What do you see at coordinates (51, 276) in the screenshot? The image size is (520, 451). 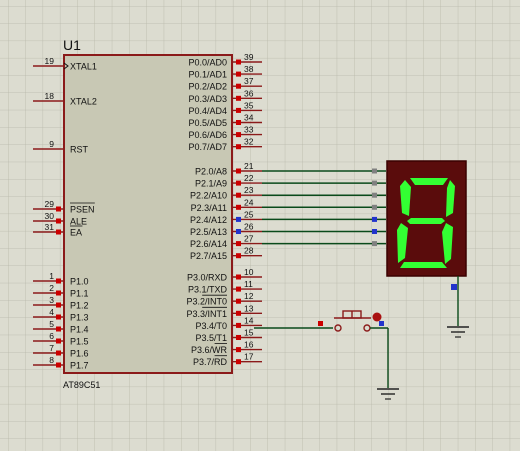 I see `pin-number: 1` at bounding box center [51, 276].